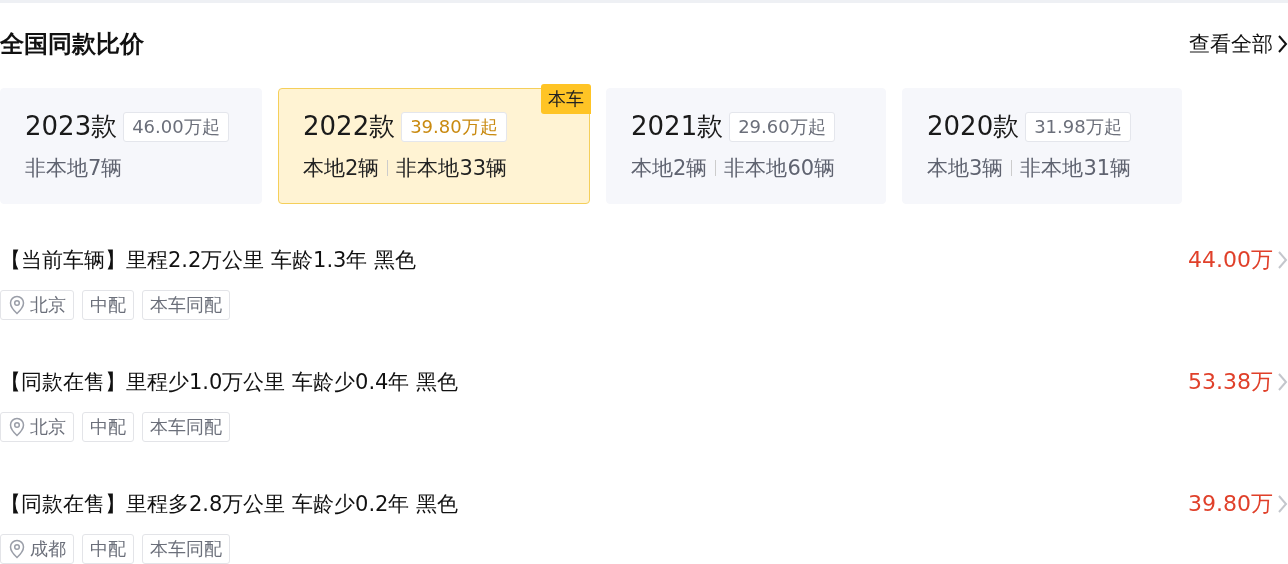 This screenshot has width=1288, height=564. I want to click on model-year: 2023款, so click(71, 126).